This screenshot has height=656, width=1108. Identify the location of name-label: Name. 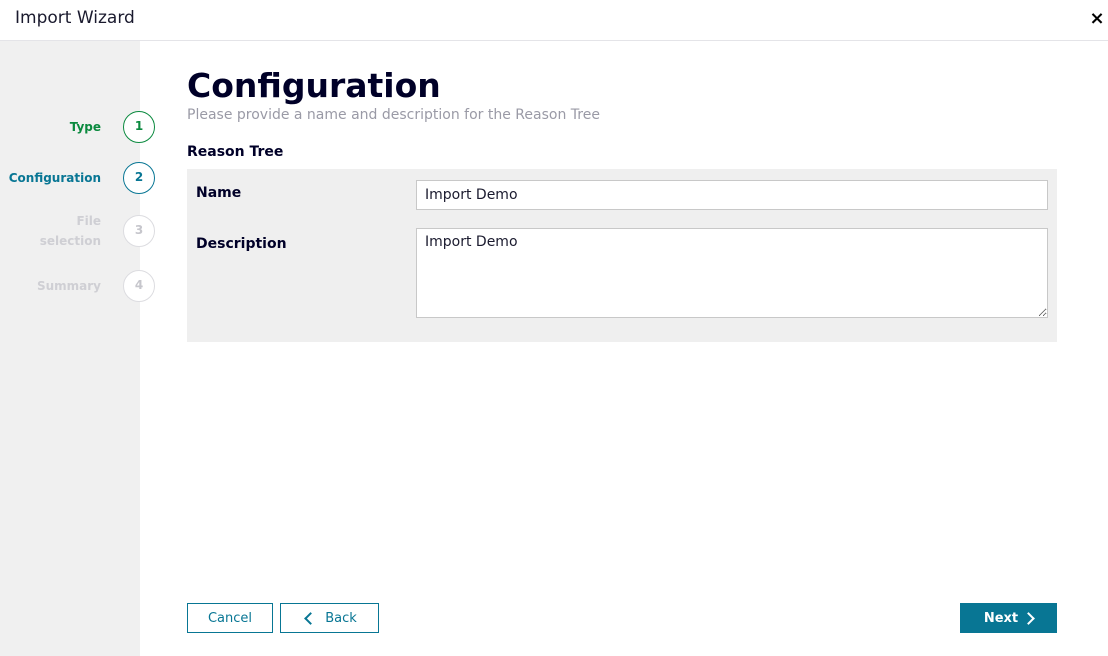
(219, 193).